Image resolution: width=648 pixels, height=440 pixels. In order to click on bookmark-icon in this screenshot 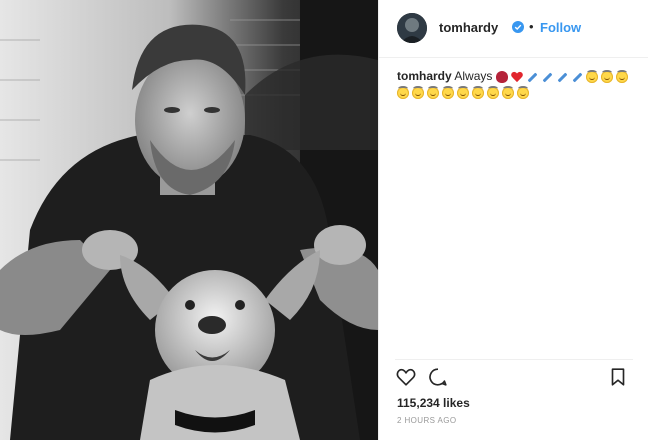, I will do `click(618, 377)`.